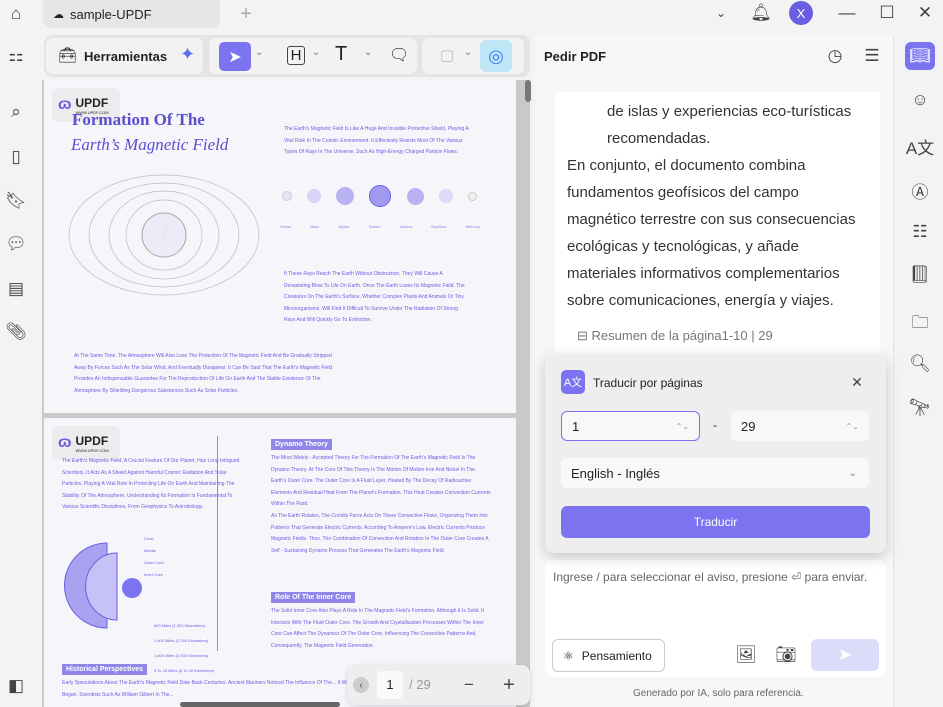  Describe the element at coordinates (920, 190) in the screenshot. I see `translate-page-icon: Ⓐ` at that location.